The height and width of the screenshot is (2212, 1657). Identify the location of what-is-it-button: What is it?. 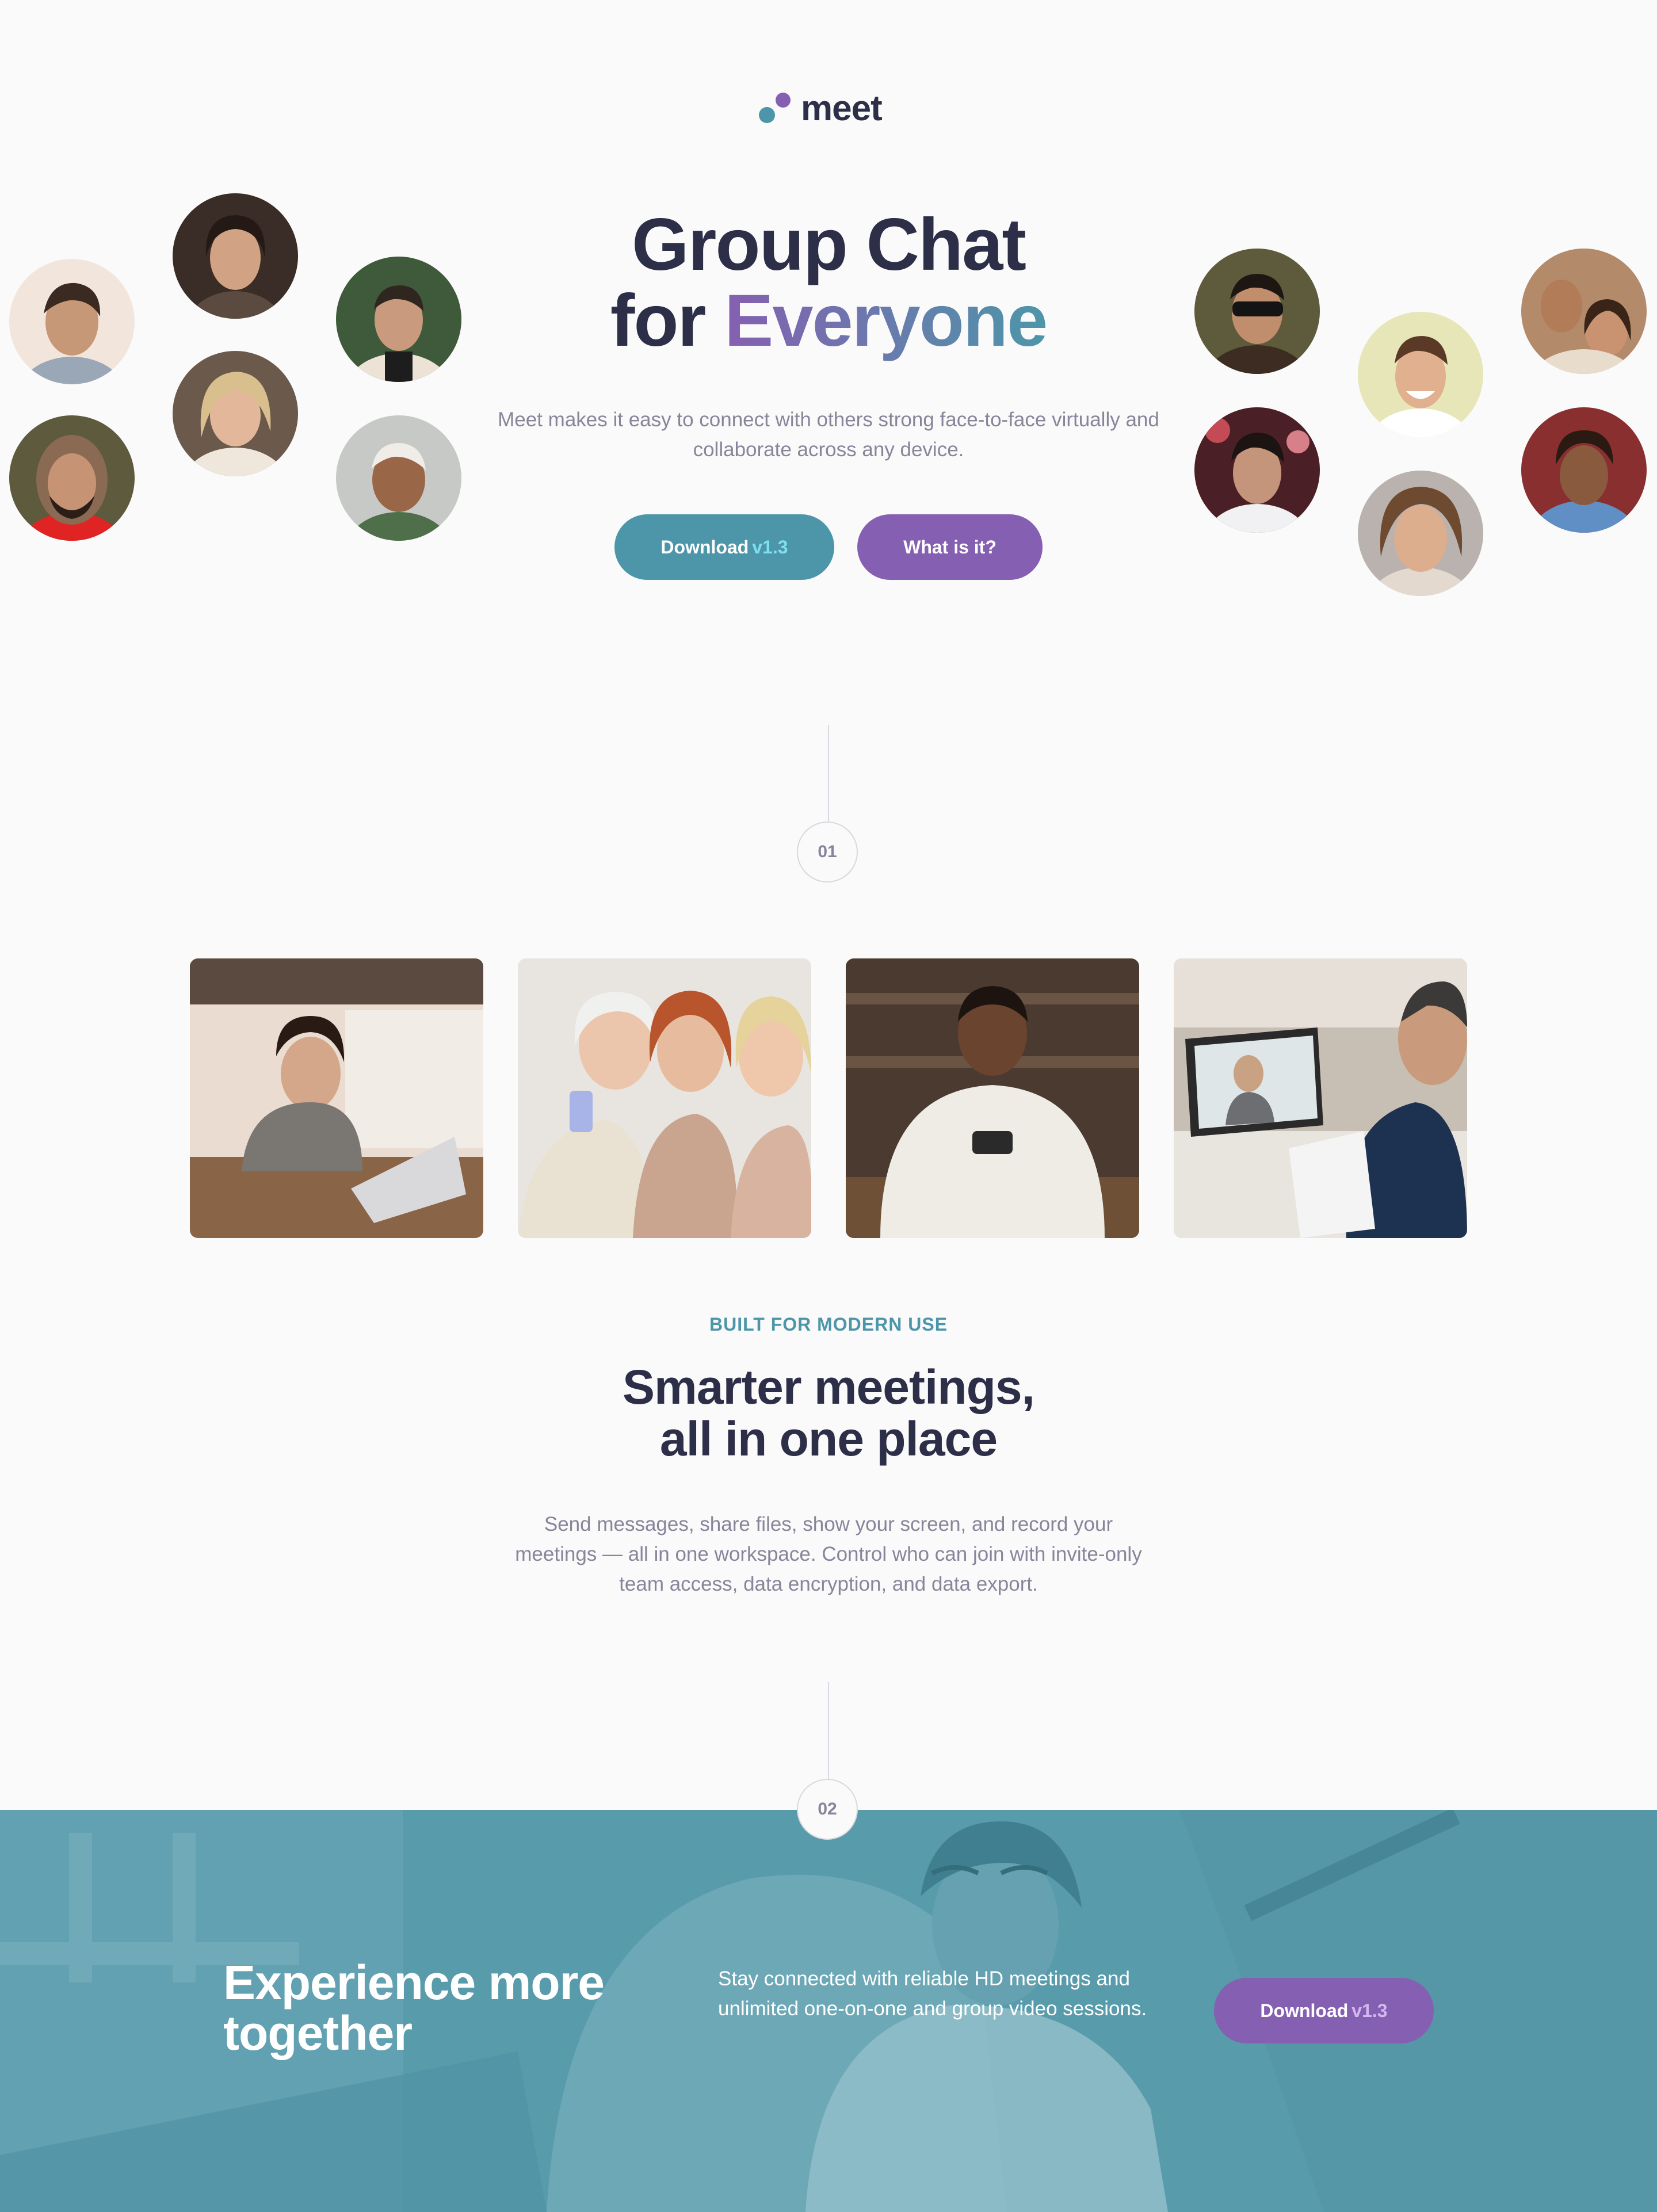
(950, 547).